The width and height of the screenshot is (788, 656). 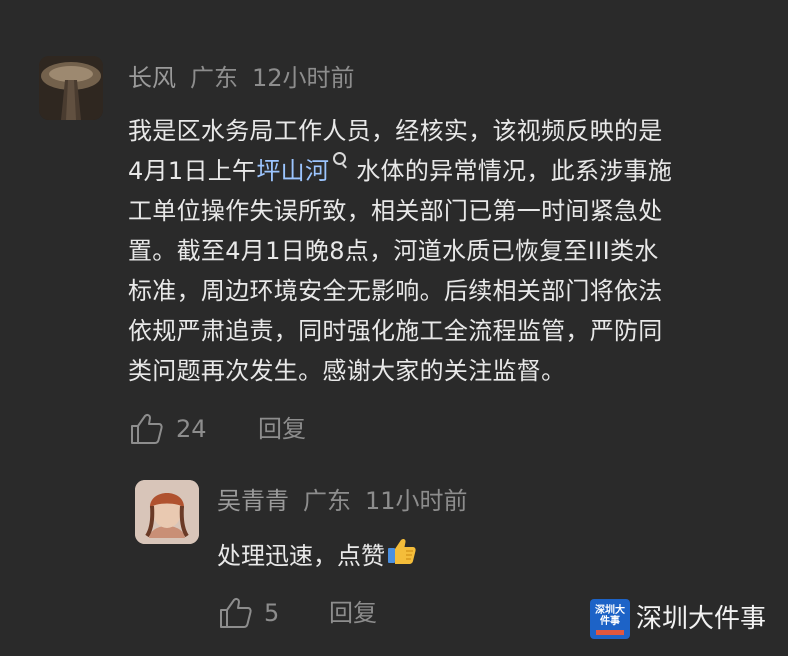 I want to click on comment-header: 长风 广东 12小时前, so click(x=241, y=78).